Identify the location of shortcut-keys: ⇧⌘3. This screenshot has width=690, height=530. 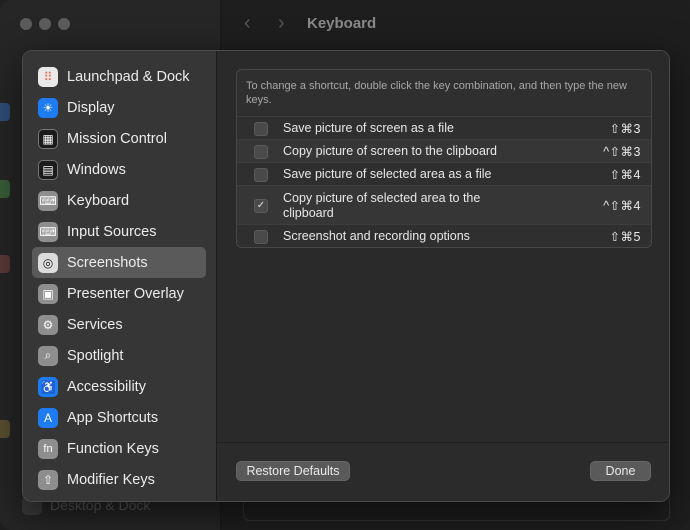
(625, 128).